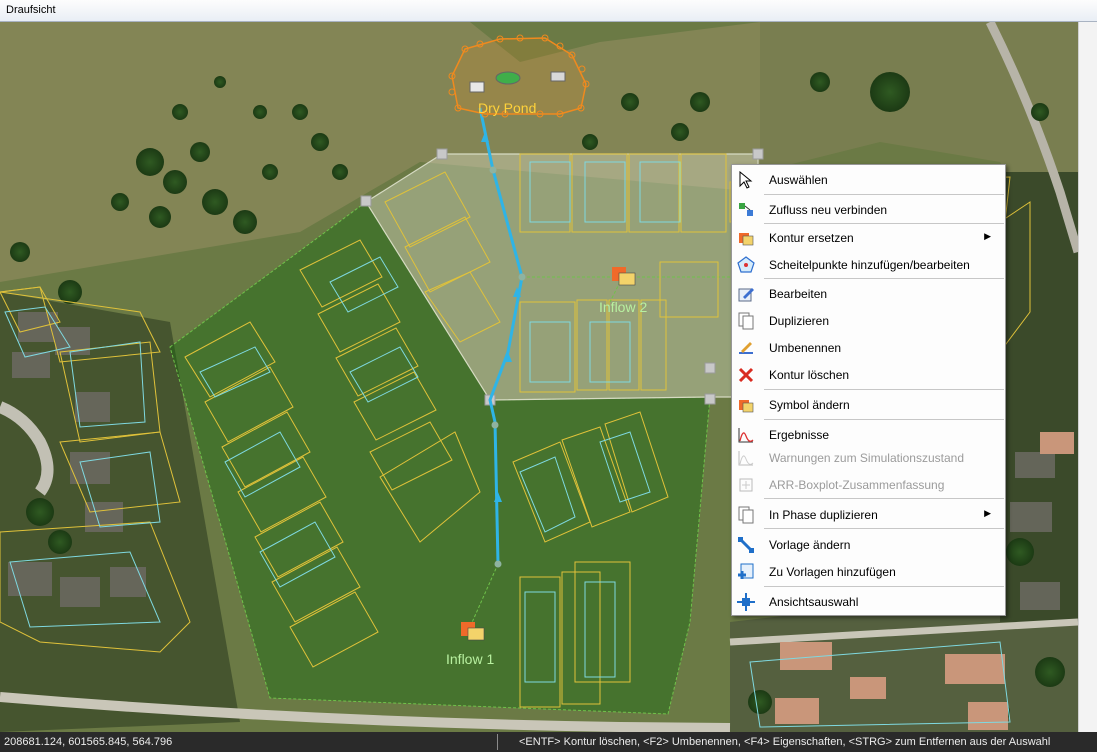 Image resolution: width=1097 pixels, height=752 pixels. I want to click on pond-weir-icon, so click(558, 76).